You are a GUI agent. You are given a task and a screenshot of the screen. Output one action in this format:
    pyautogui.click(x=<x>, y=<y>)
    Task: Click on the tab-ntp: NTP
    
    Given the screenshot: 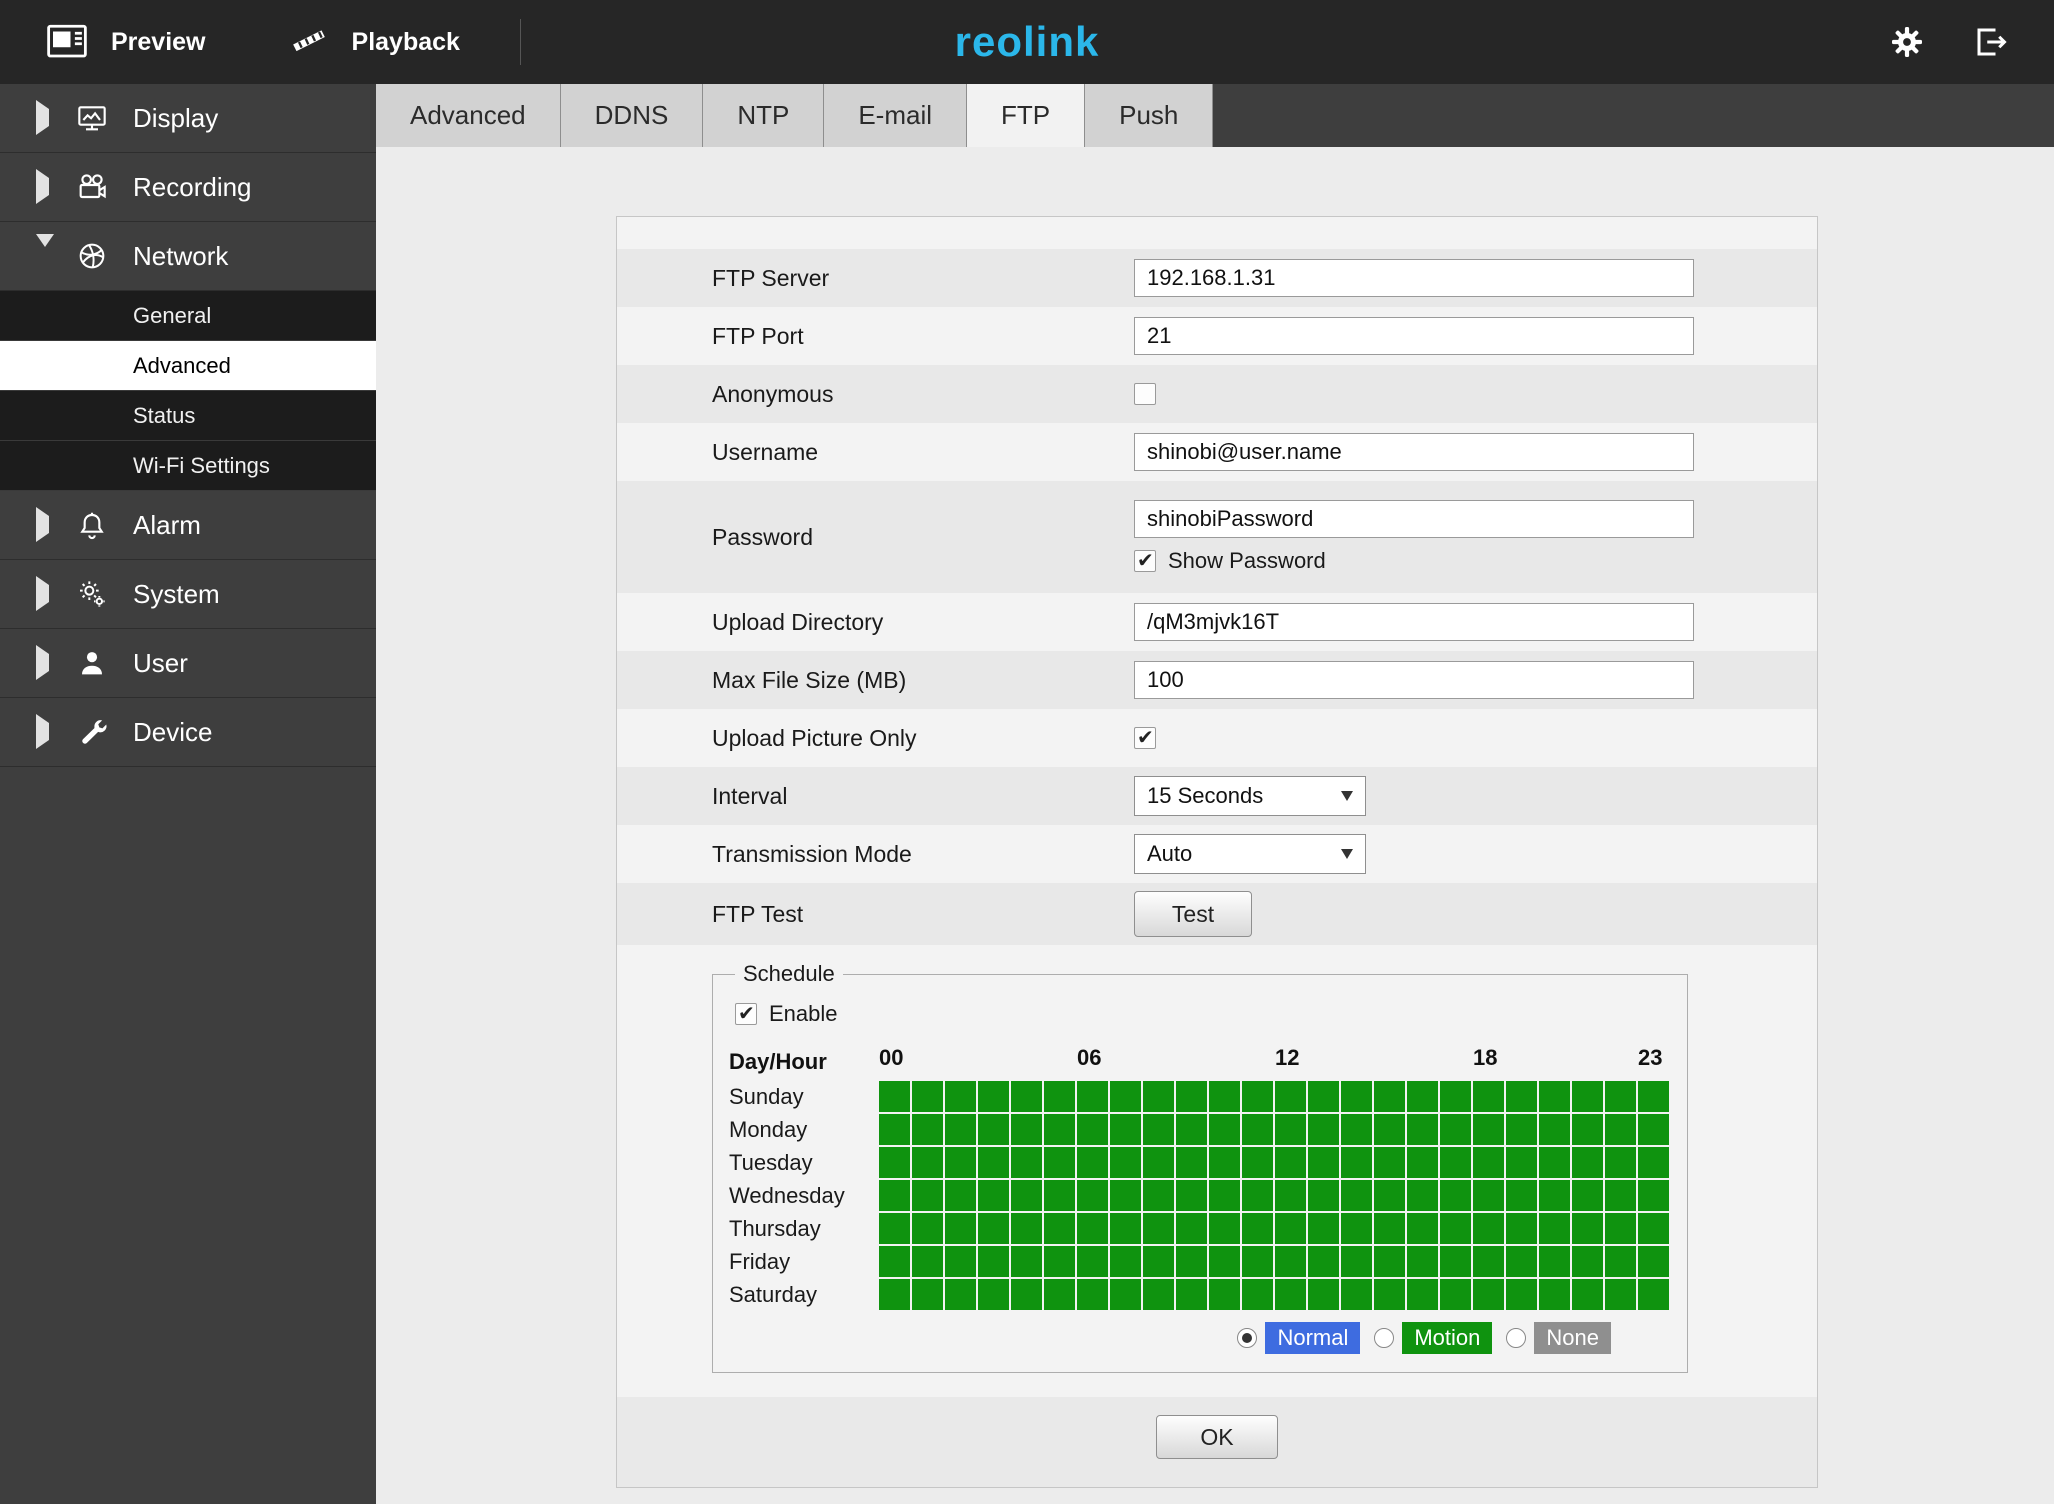 What is the action you would take?
    pyautogui.click(x=764, y=115)
    